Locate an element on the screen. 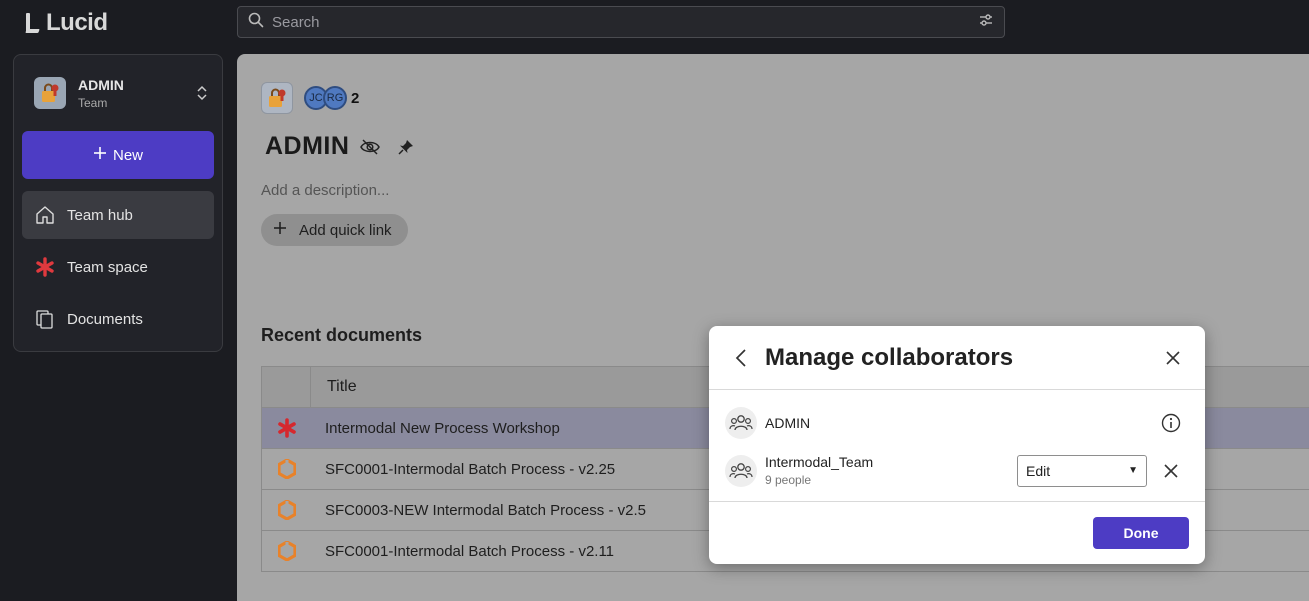 This screenshot has height=601, width=1309. documents-icon is located at coordinates (45, 319).